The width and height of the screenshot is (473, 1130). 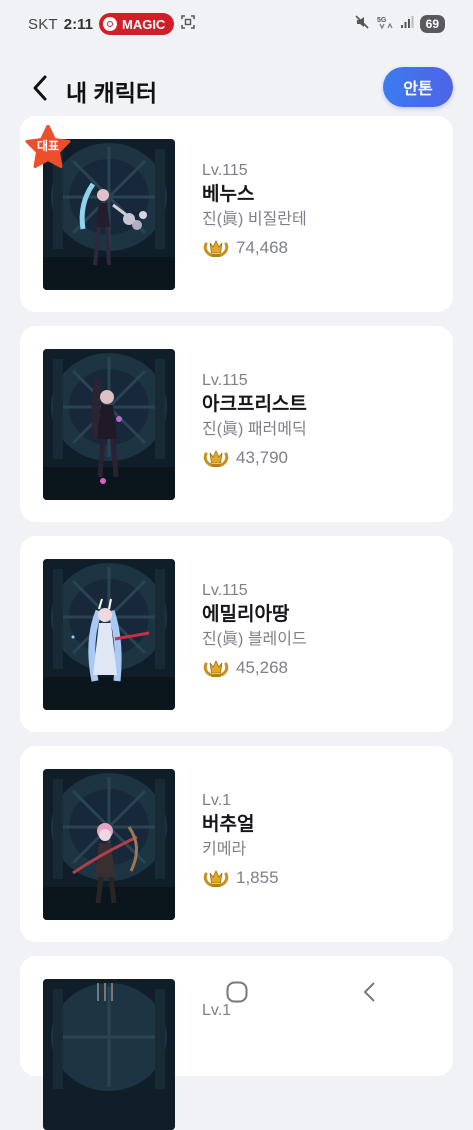 I want to click on character-power-value: 45,268, so click(x=262, y=667).